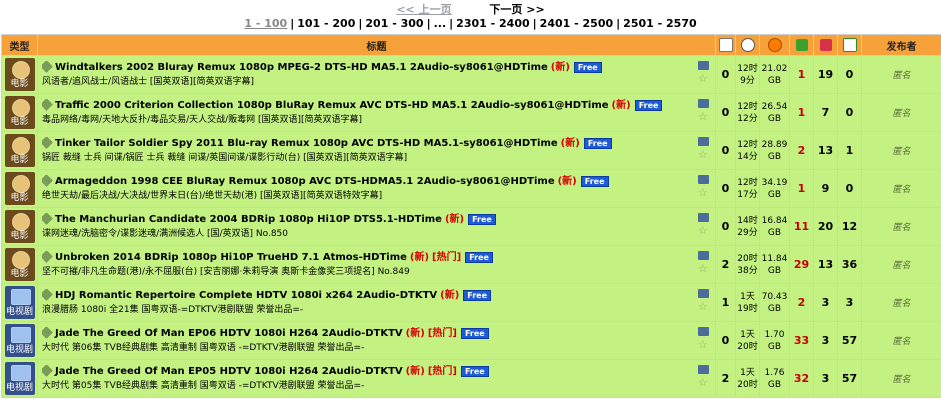  Describe the element at coordinates (849, 302) in the screenshot. I see `completed-count: 3` at that location.